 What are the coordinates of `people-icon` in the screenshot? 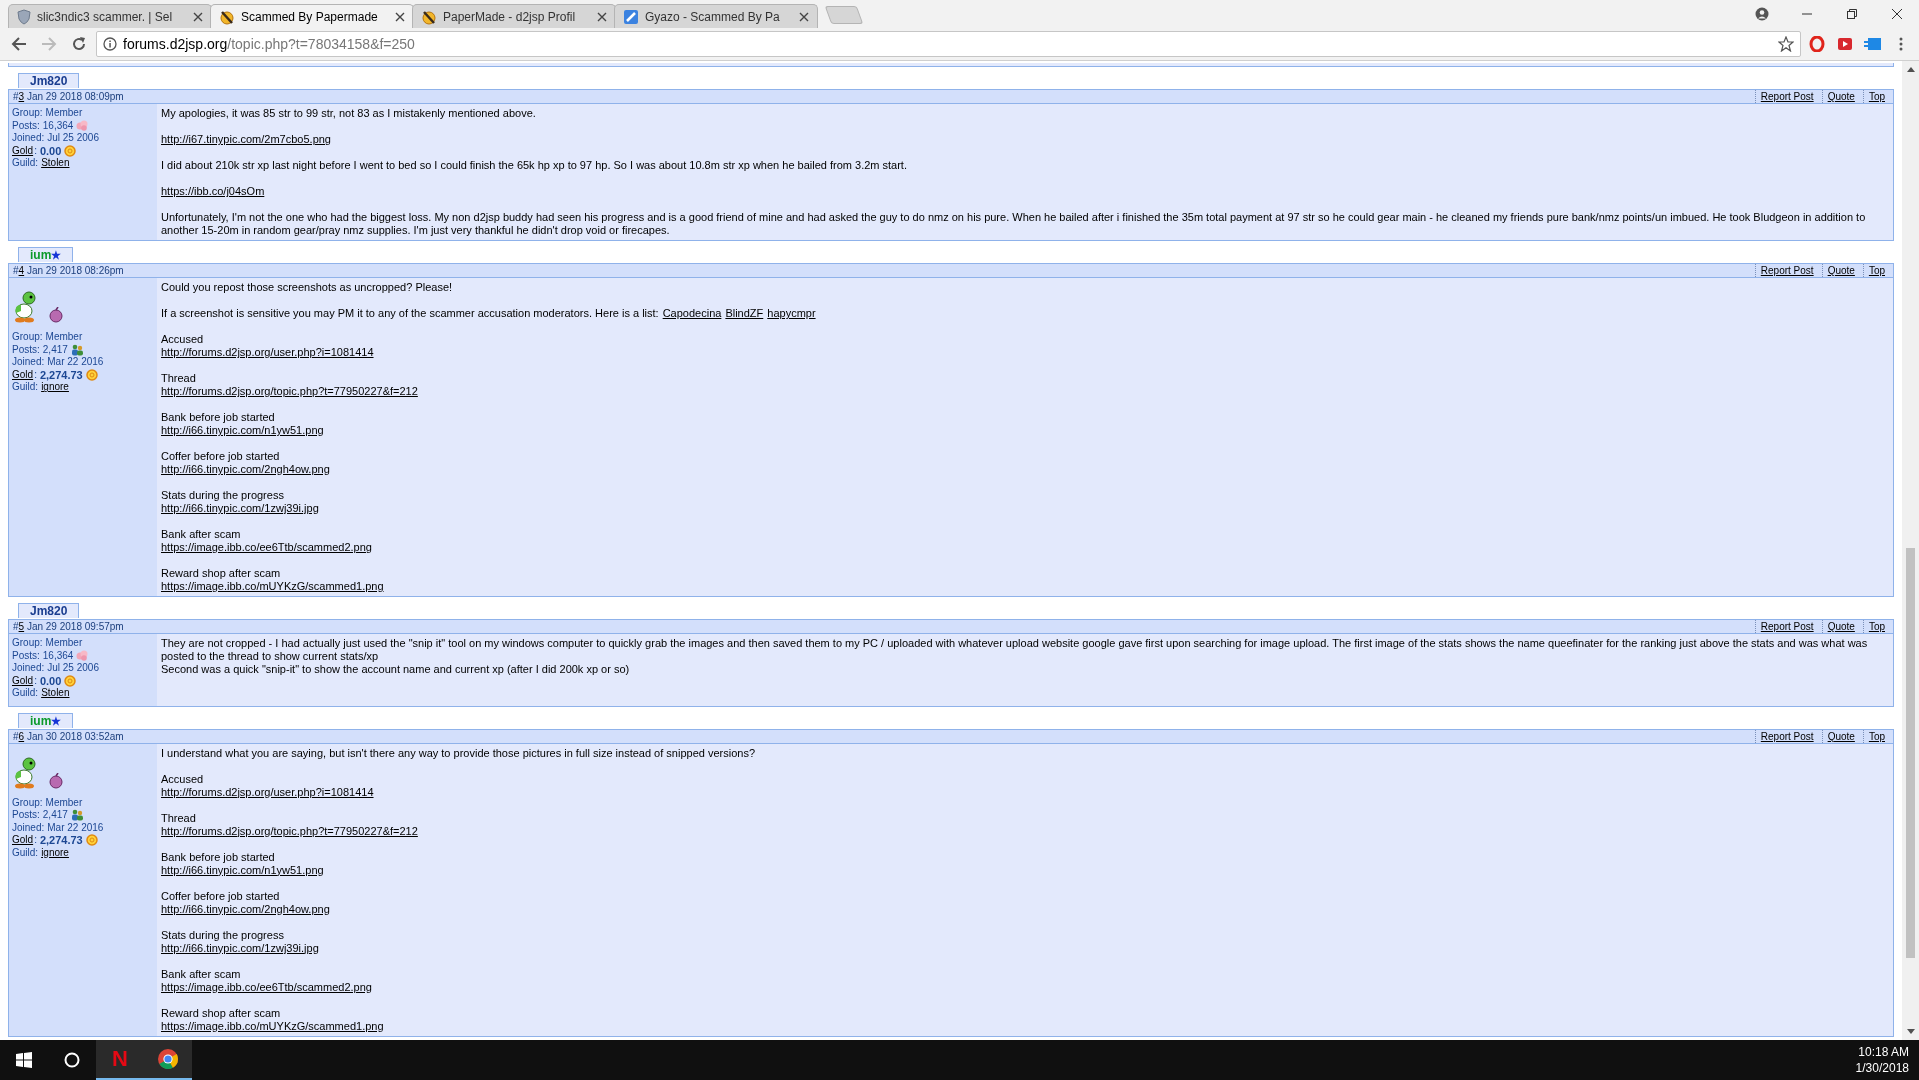 It's located at (76, 815).